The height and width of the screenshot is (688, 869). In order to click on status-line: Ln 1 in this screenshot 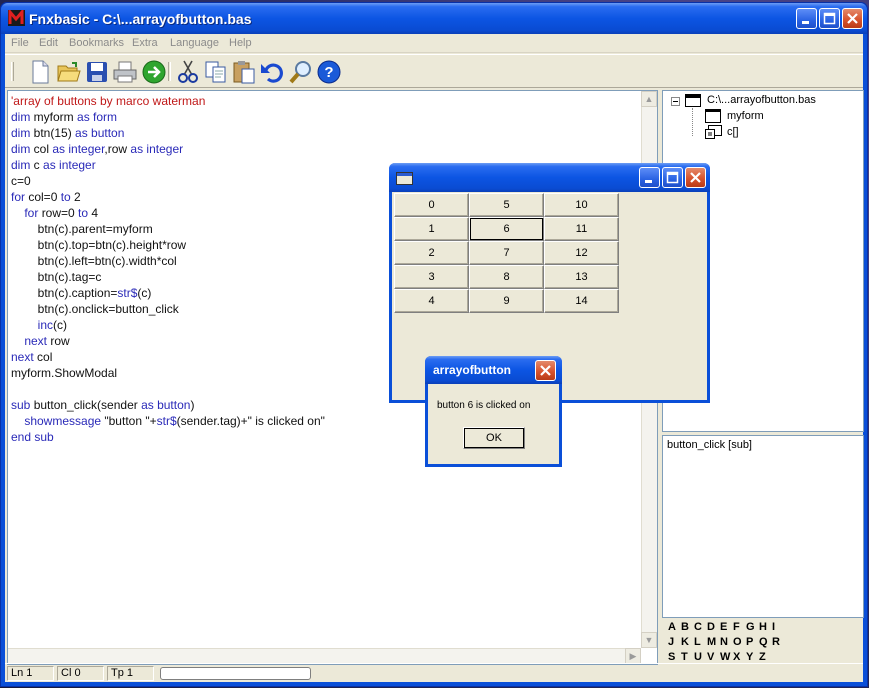, I will do `click(30, 673)`.